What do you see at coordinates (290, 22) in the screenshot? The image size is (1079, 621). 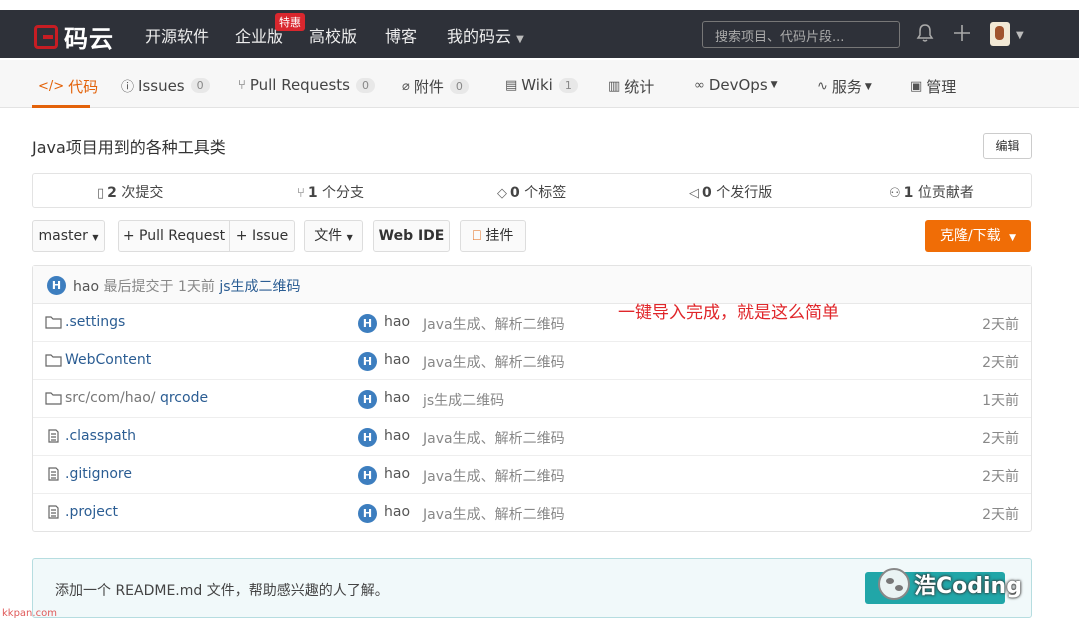 I see `hot-badge: 特惠` at bounding box center [290, 22].